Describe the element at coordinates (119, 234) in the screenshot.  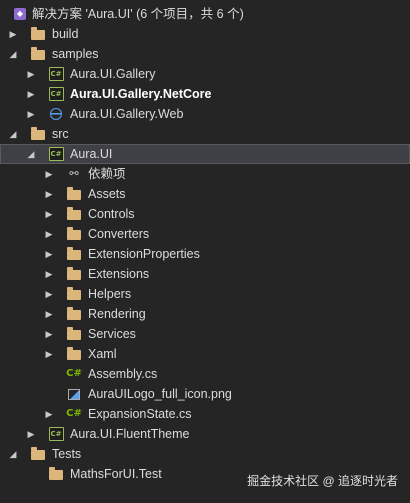
I see `tree-item-label: Converters` at that location.